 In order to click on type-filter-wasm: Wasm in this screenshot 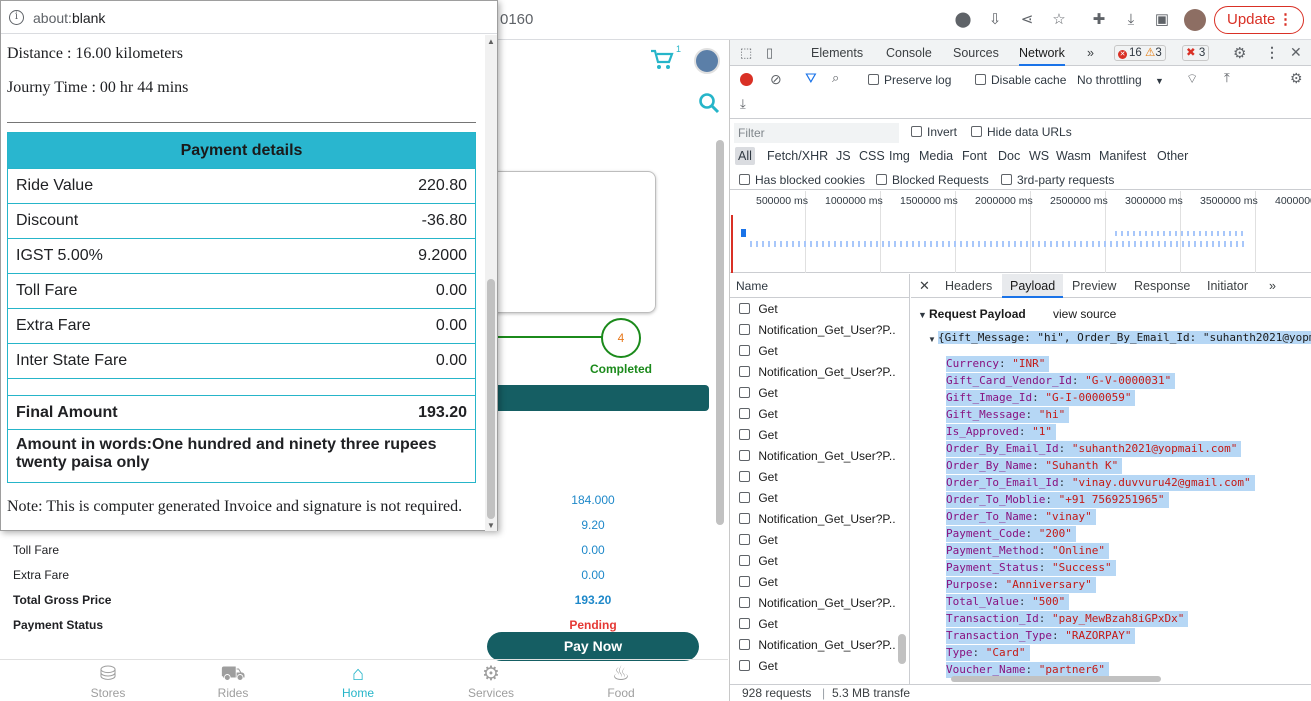, I will do `click(1073, 156)`.